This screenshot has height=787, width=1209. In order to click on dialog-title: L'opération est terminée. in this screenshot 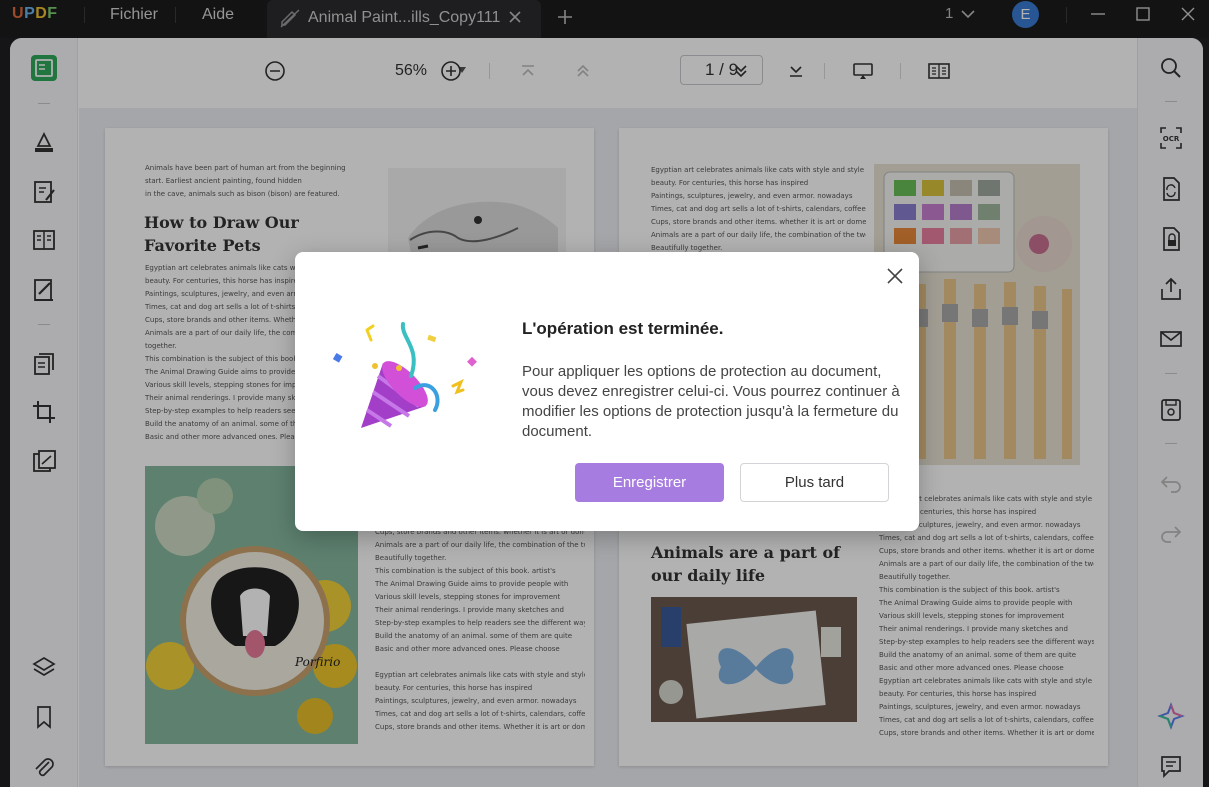, I will do `click(623, 328)`.